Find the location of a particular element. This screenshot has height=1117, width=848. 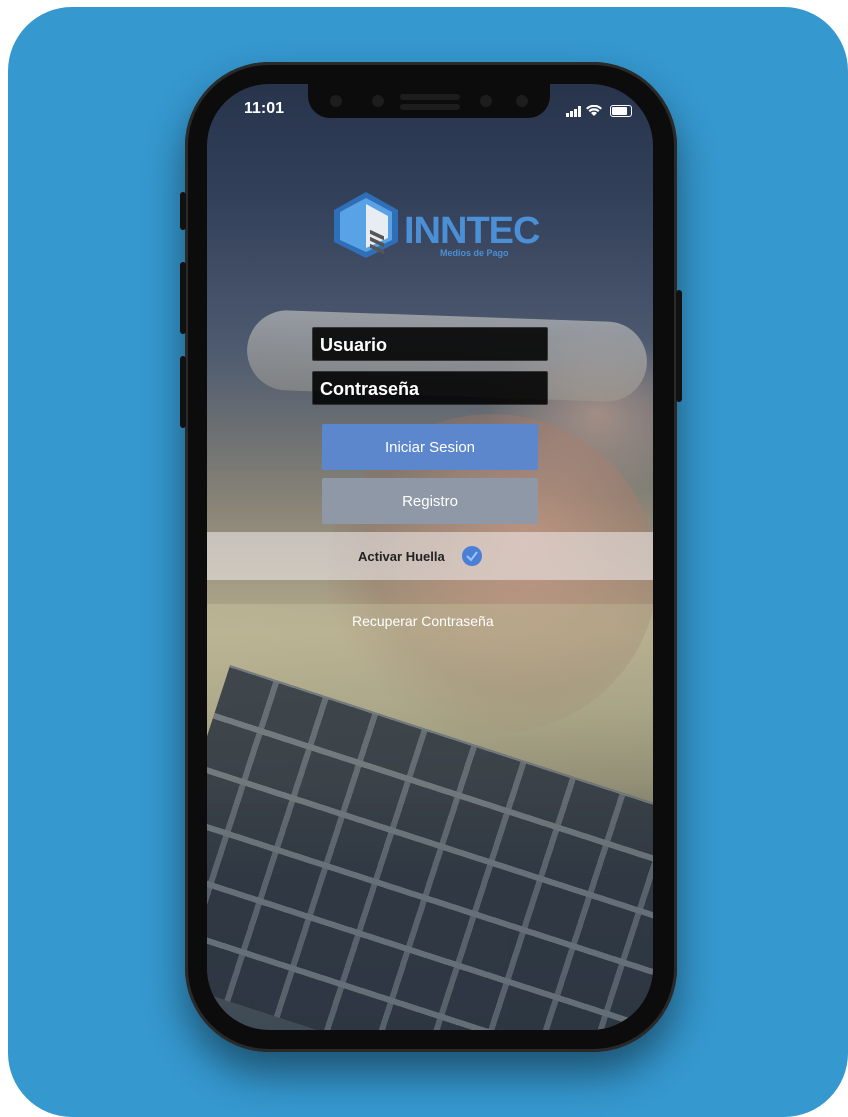

speaker-grille-lower is located at coordinates (430, 107).